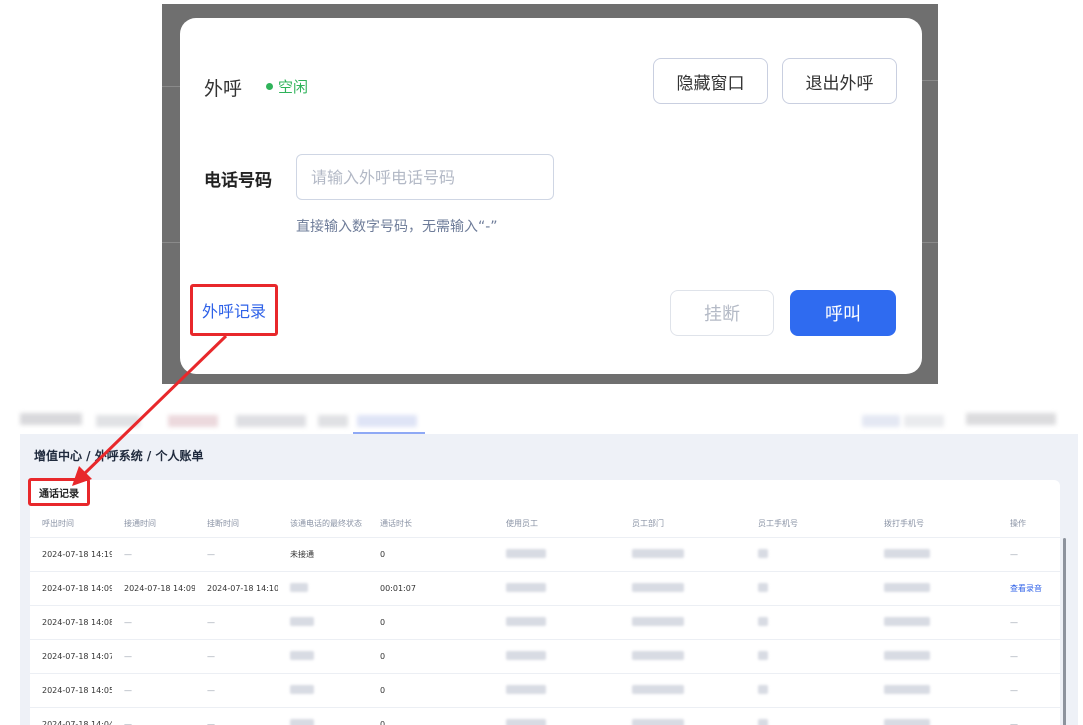 The width and height of the screenshot is (1083, 725). What do you see at coordinates (722, 313) in the screenshot?
I see `hangup-button: 挂断` at bounding box center [722, 313].